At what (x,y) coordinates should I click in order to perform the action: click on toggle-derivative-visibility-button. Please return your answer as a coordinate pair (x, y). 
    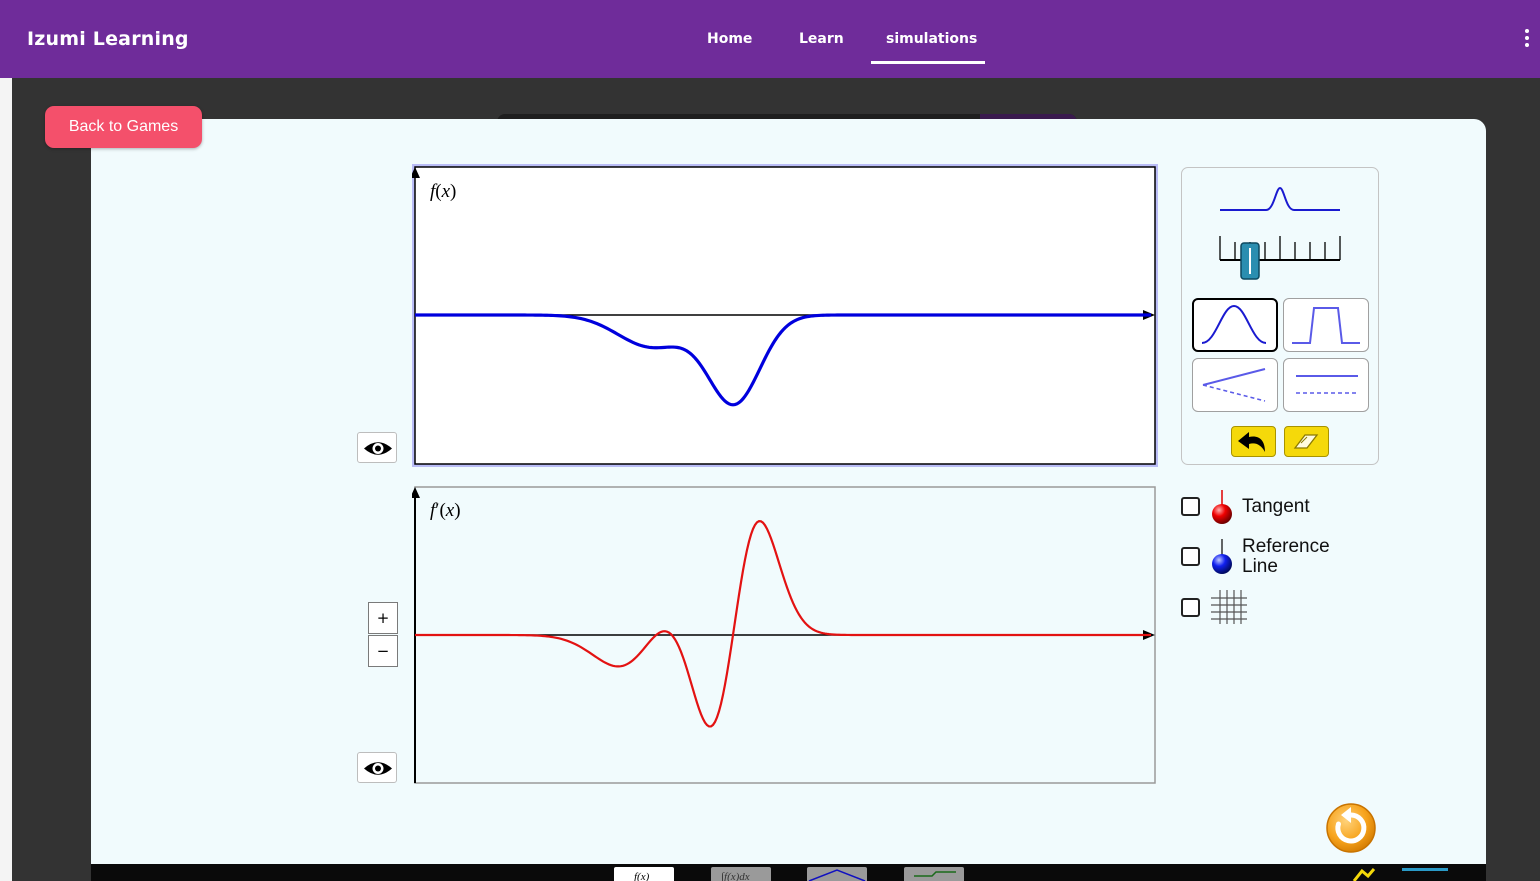
    Looking at the image, I should click on (377, 767).